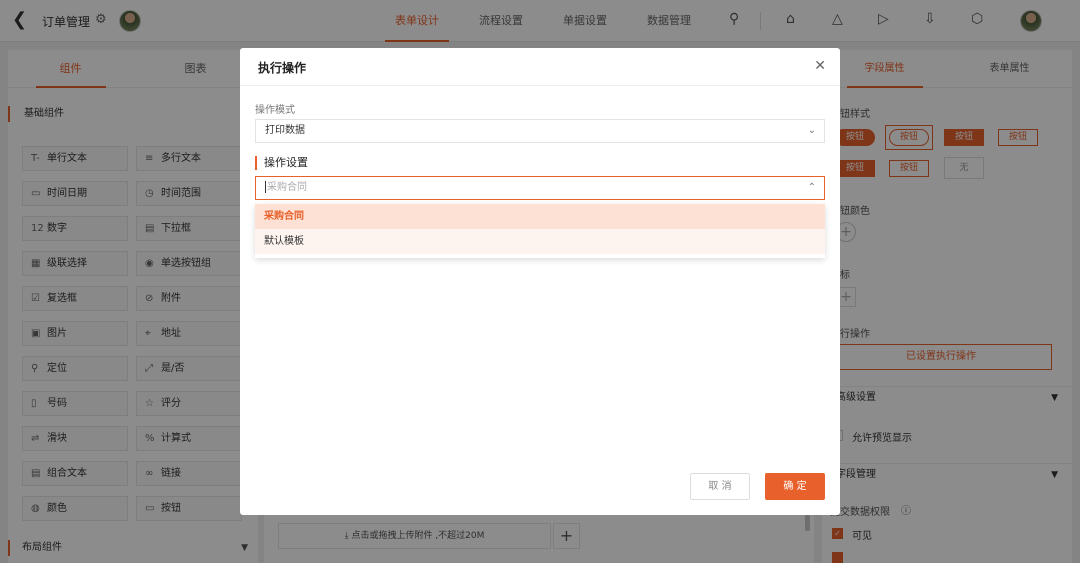 This screenshot has width=1080, height=563. I want to click on option-default-template: 默认模板, so click(540, 241).